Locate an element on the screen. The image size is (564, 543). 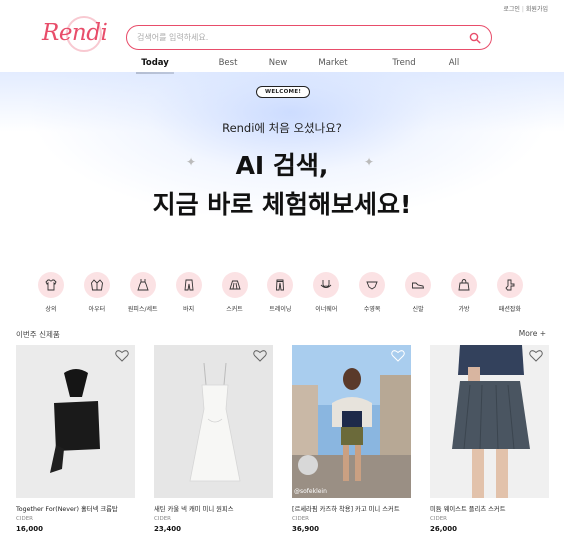
category-innerwear: 이너웨어 is located at coordinates (326, 292).